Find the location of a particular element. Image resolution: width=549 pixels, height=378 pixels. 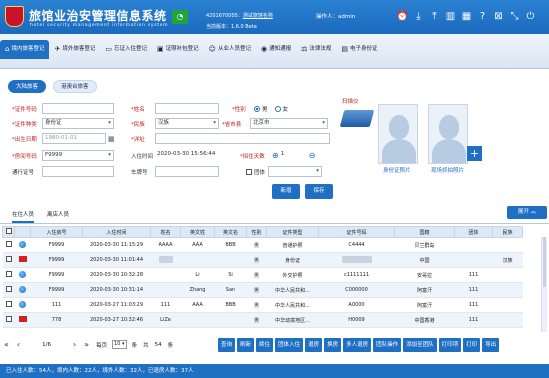

action-button-4: 退房 is located at coordinates (314, 345).